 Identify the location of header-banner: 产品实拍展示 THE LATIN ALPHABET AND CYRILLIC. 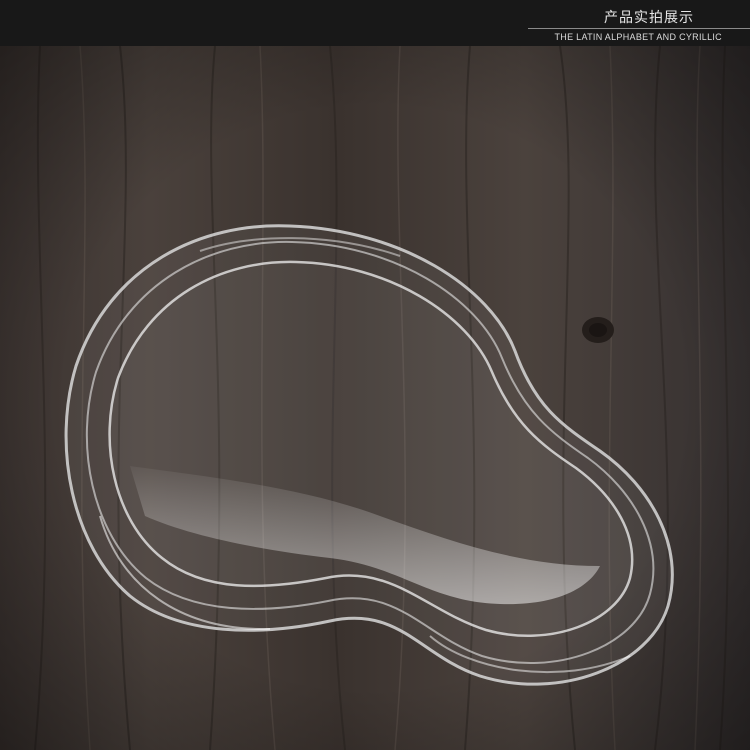
(375, 23).